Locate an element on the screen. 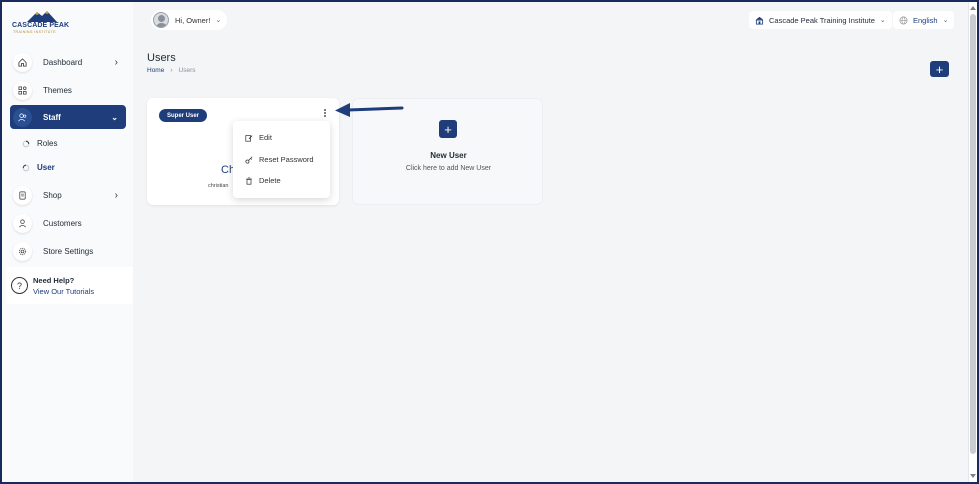  language-label: English is located at coordinates (925, 20).